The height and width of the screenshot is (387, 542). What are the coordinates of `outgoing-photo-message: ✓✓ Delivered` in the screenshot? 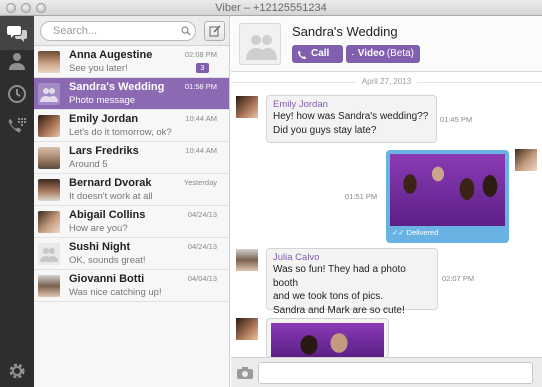 It's located at (447, 196).